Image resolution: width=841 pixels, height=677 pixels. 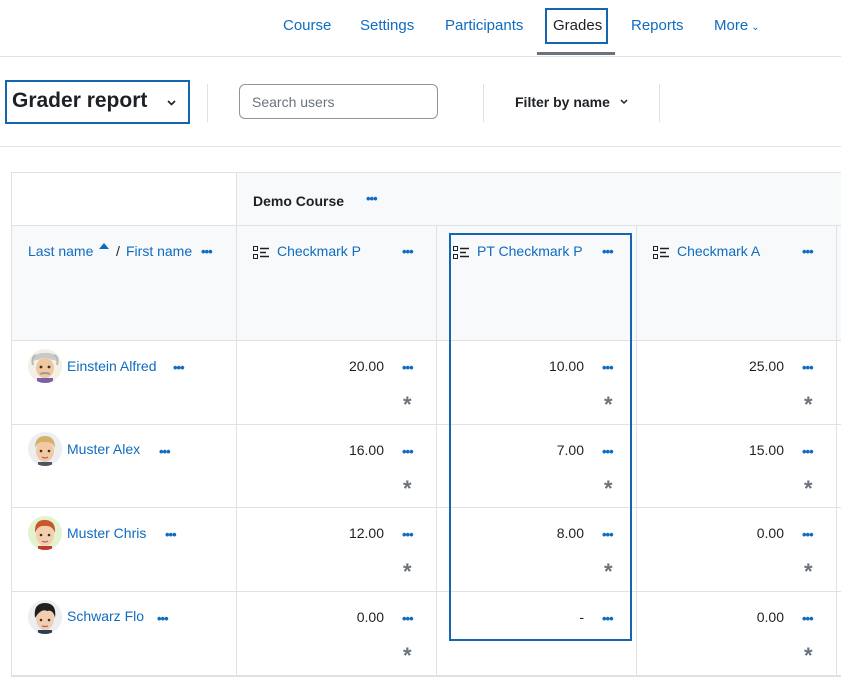 I want to click on student-name-link: Muster Alex, so click(x=103, y=449).